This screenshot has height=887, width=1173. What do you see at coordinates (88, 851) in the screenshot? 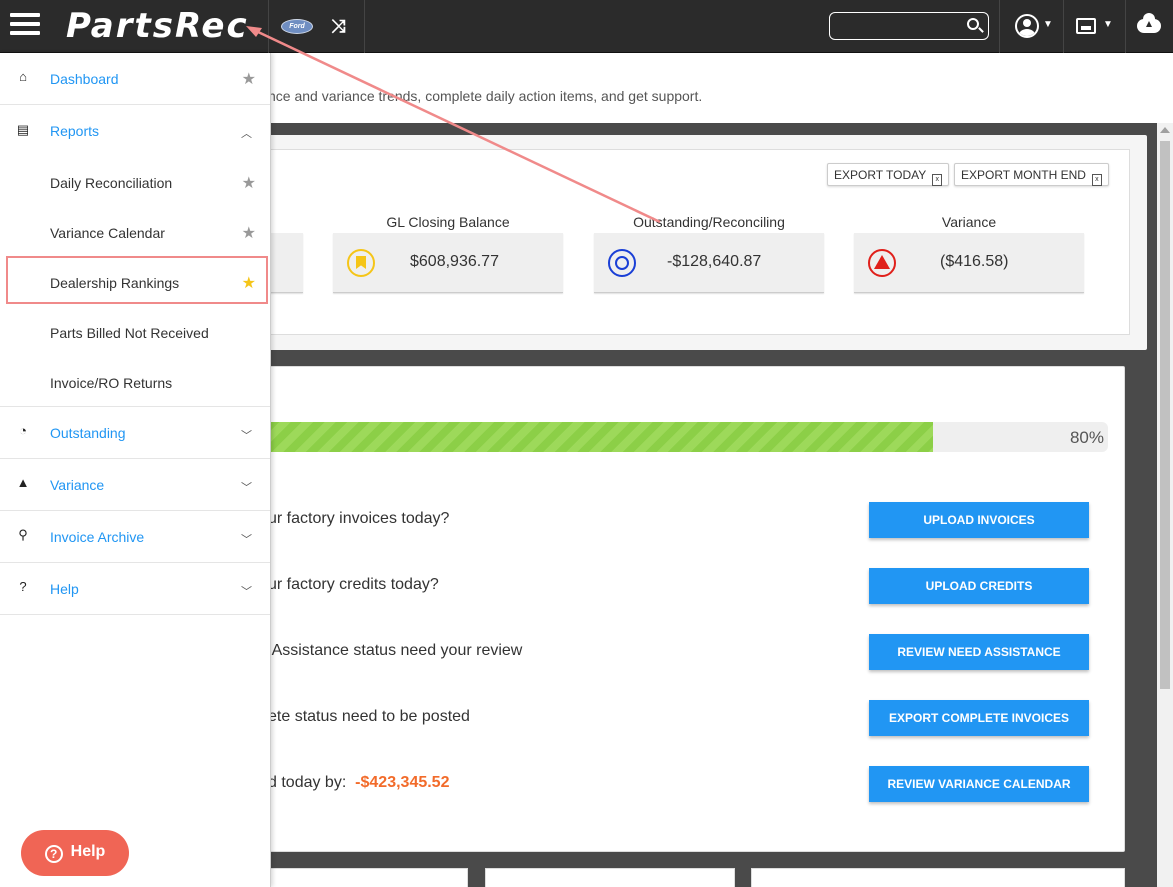
I see `help-button-label: Help` at bounding box center [88, 851].